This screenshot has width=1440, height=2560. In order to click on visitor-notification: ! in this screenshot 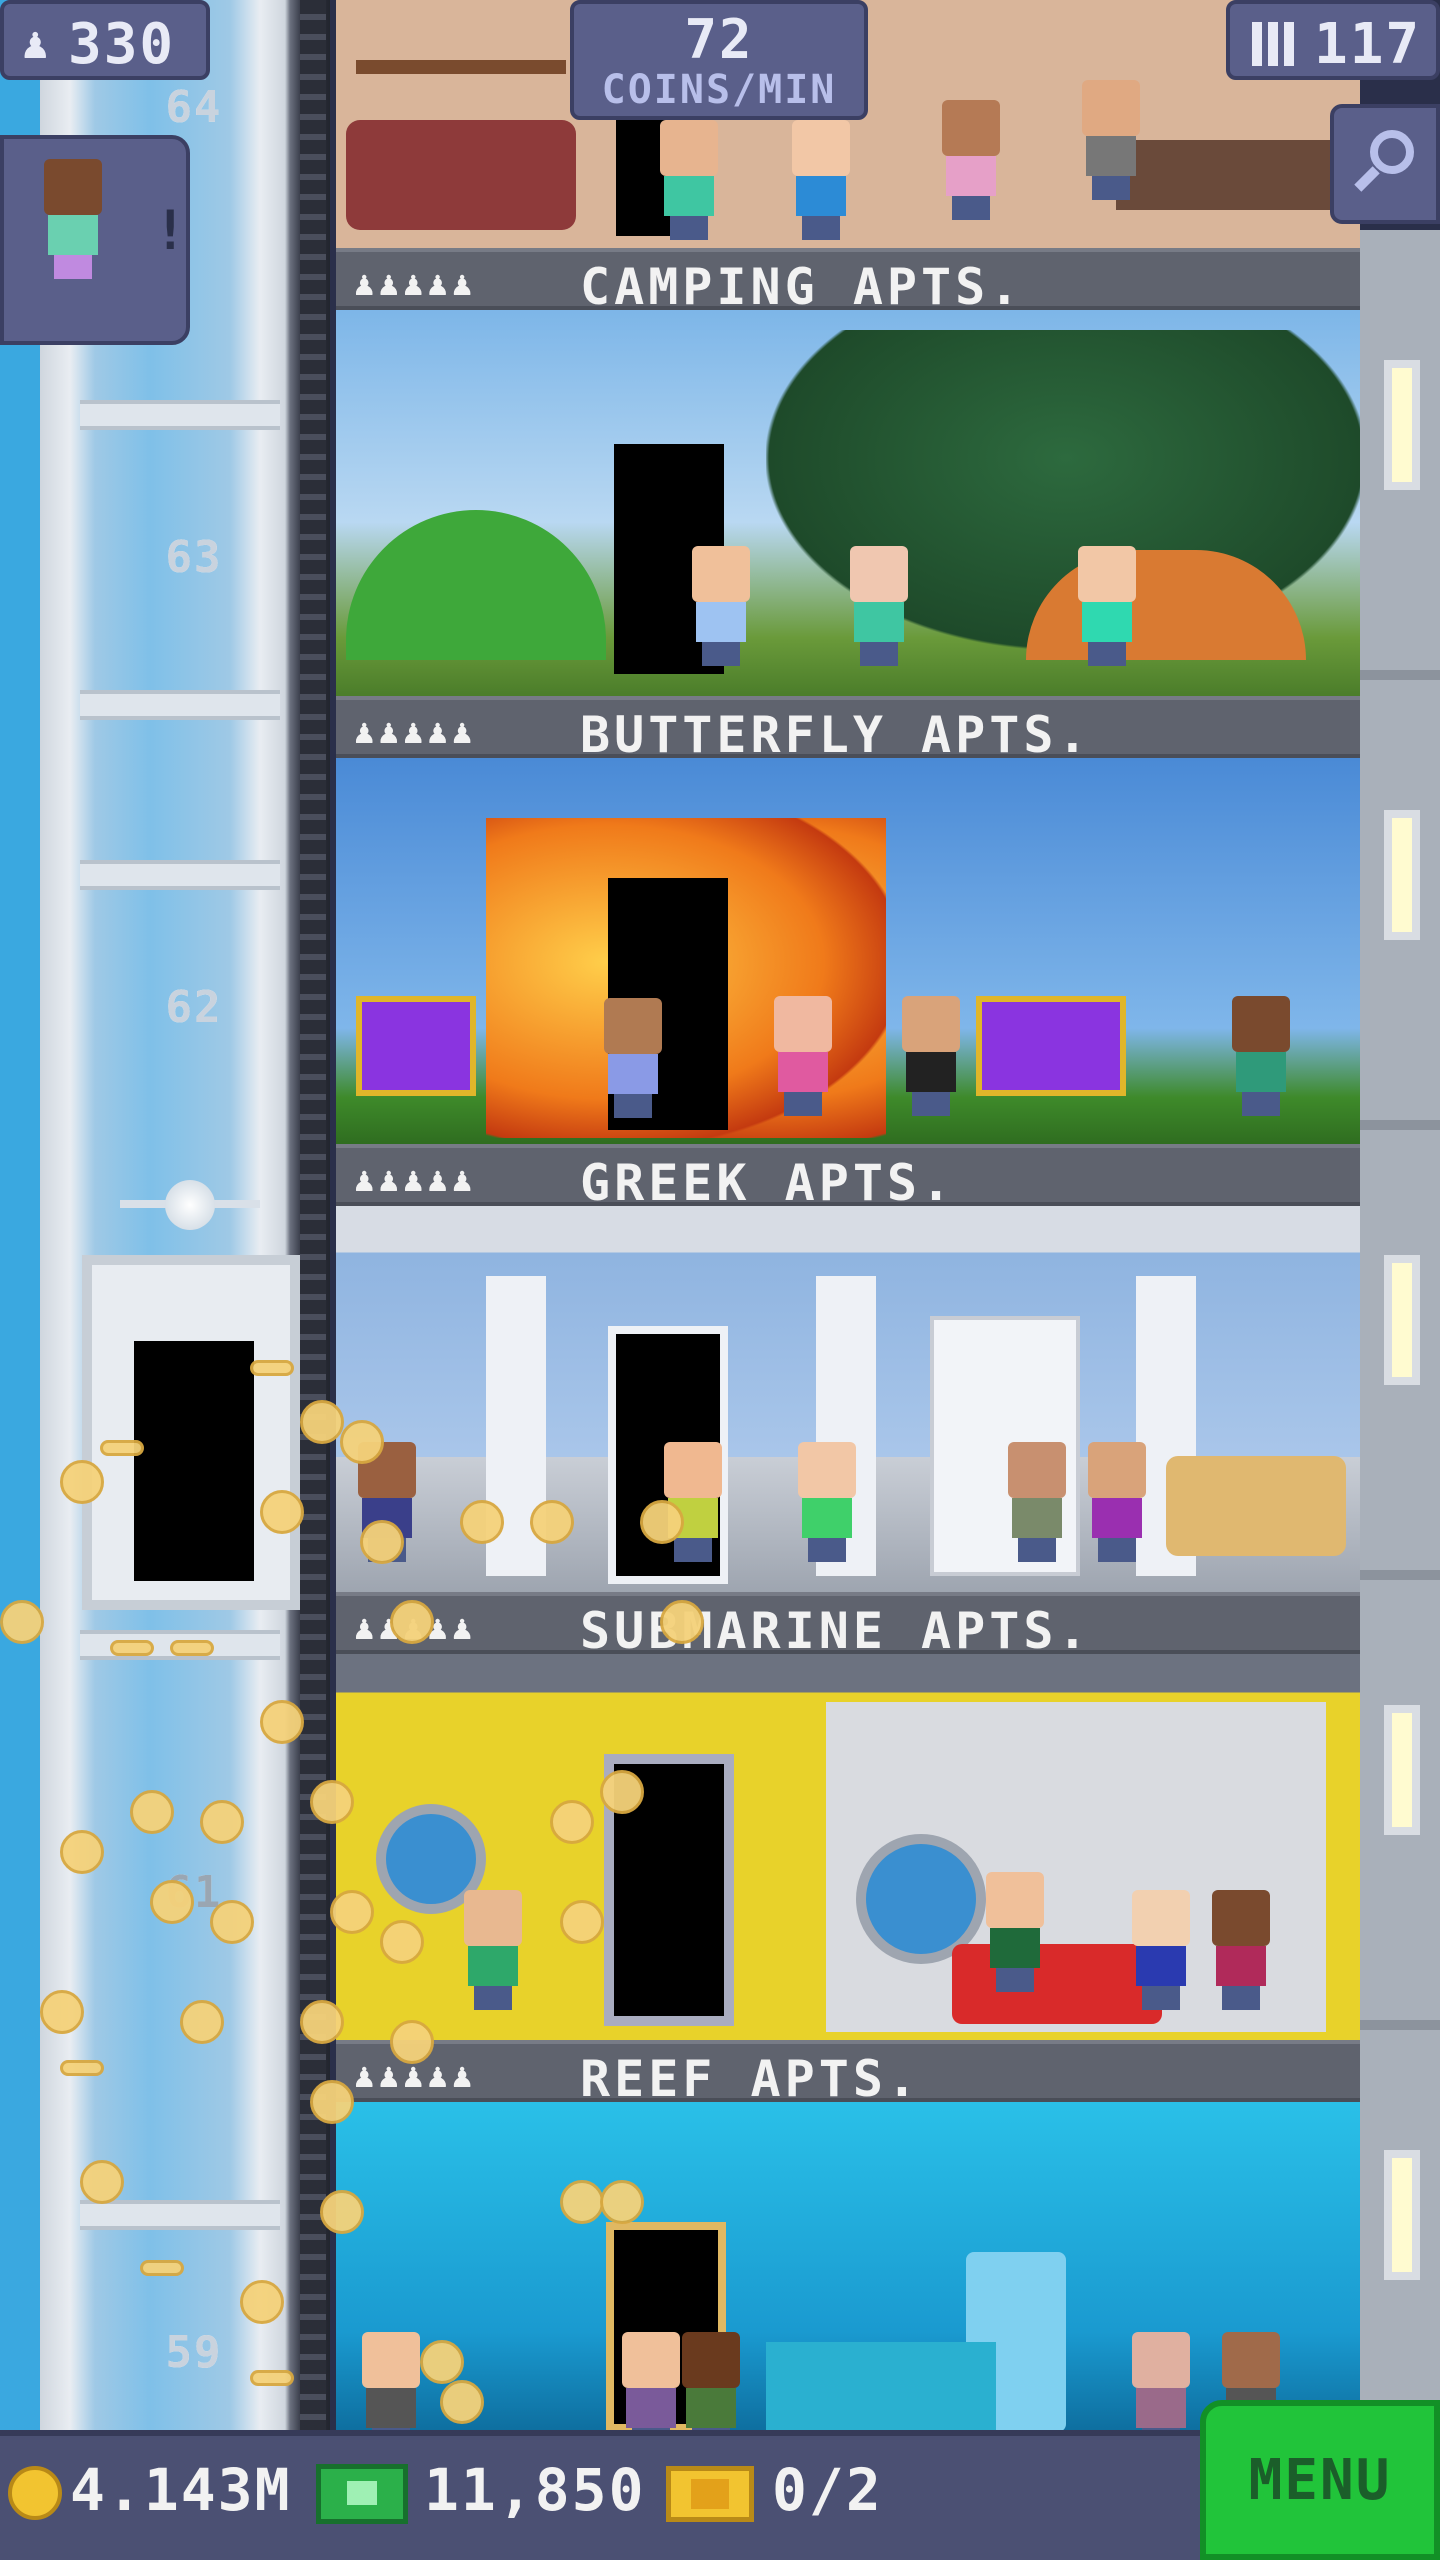, I will do `click(95, 240)`.